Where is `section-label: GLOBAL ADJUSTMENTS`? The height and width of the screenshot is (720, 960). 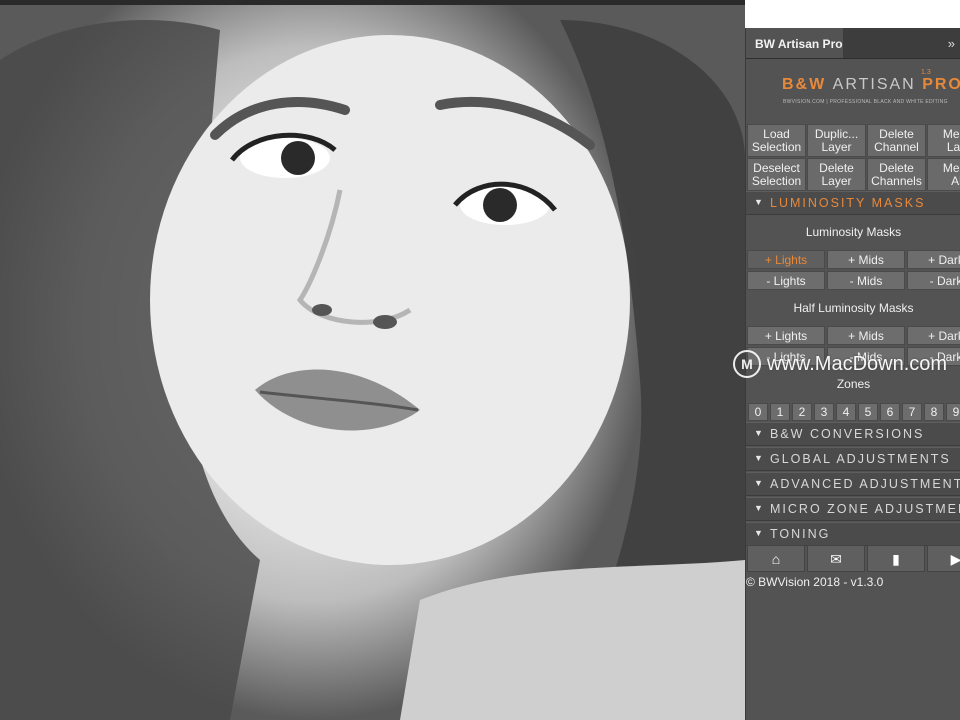 section-label: GLOBAL ADJUSTMENTS is located at coordinates (860, 459).